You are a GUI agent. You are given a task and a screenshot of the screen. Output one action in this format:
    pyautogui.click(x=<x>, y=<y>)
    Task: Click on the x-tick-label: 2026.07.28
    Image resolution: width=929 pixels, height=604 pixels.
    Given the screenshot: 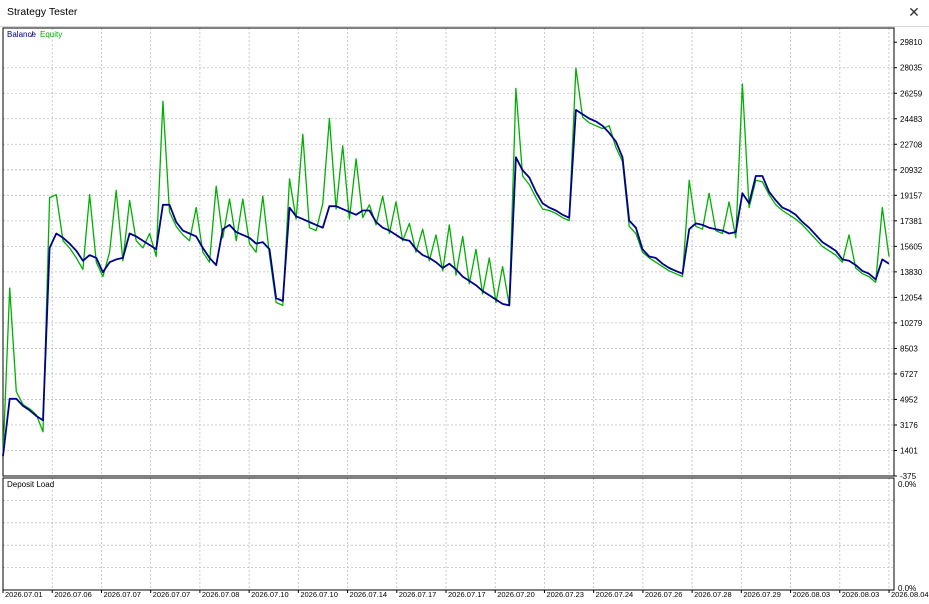 What is the action you would take?
    pyautogui.click(x=713, y=594)
    